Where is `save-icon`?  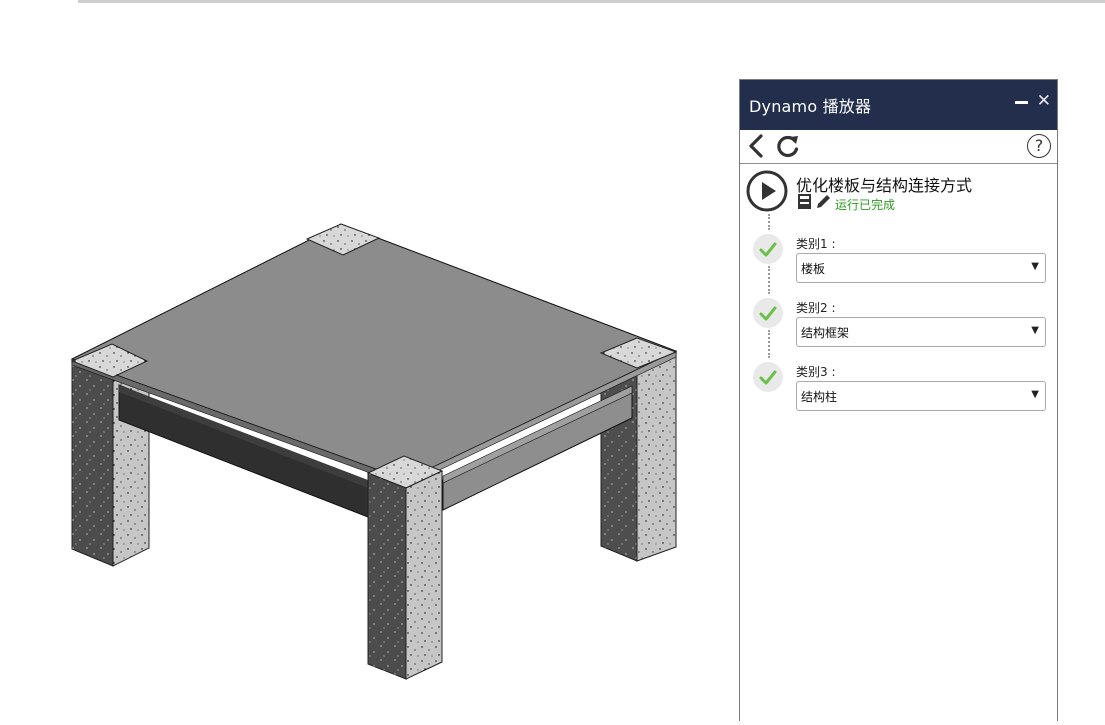
save-icon is located at coordinates (805, 204).